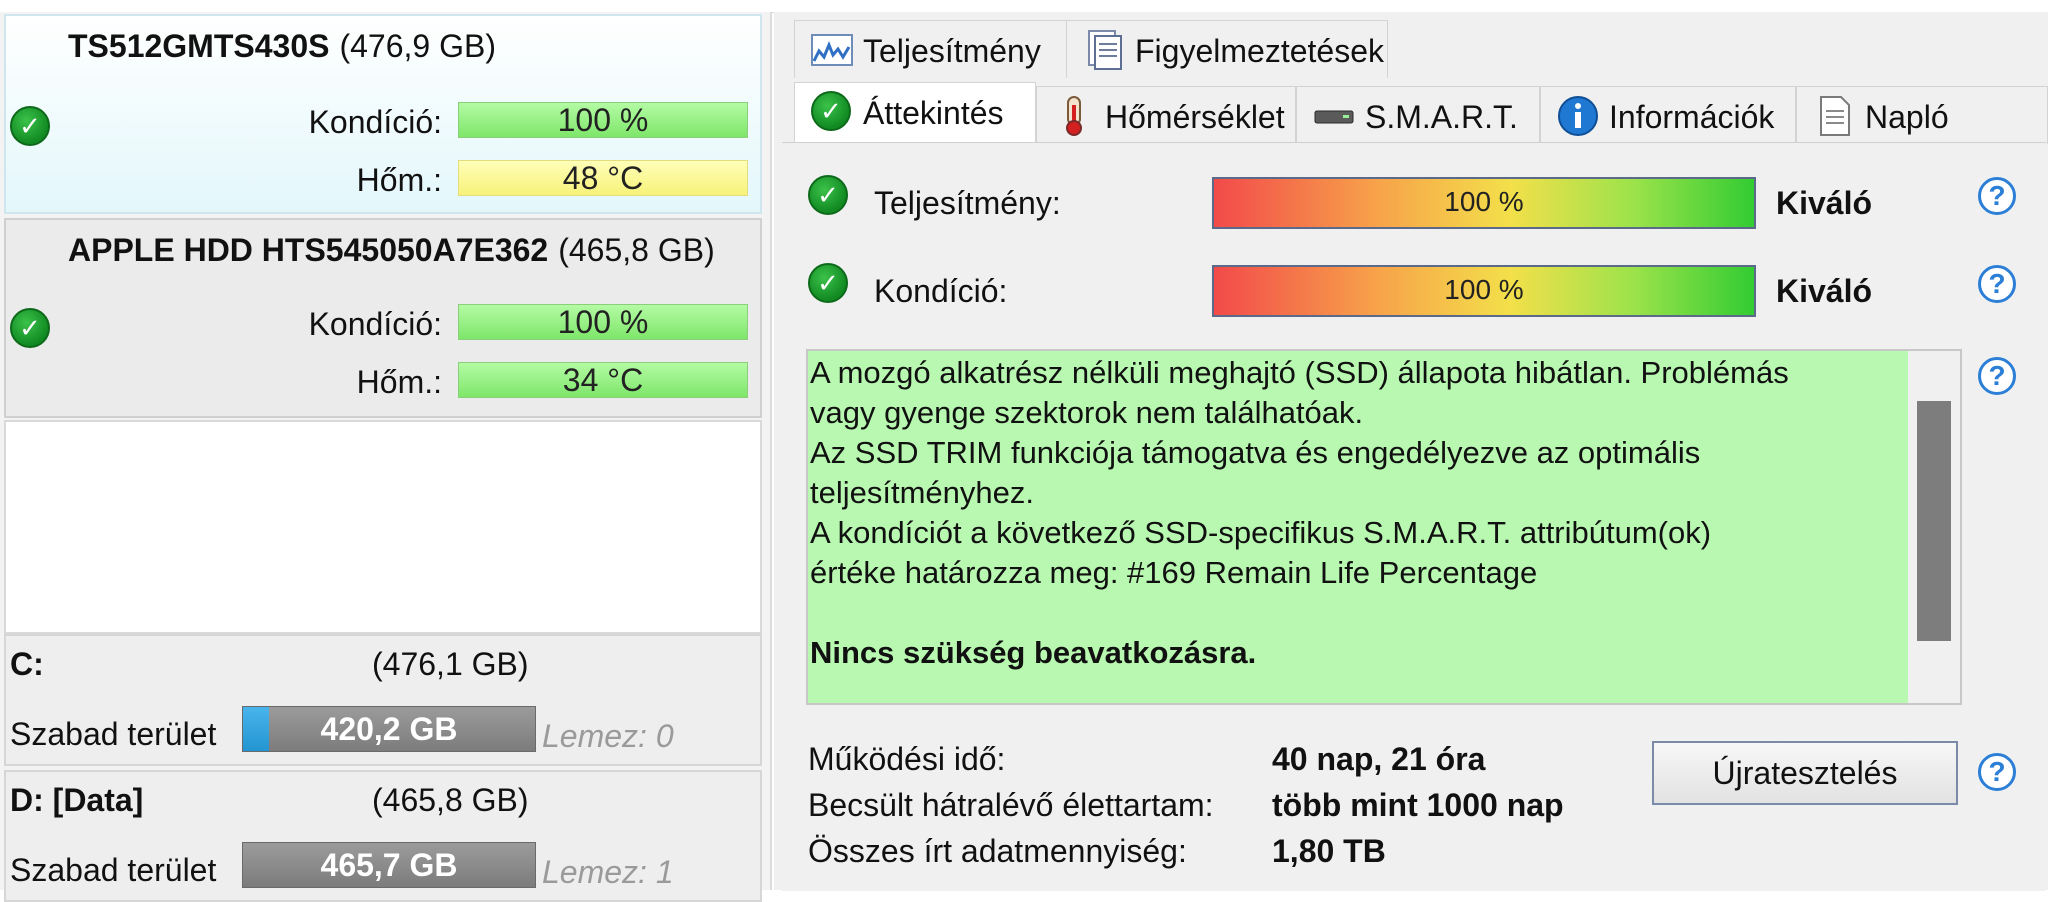 This screenshot has width=2048, height=902. Describe the element at coordinates (1379, 759) in the screenshot. I see `uptime-value: 40 nap, 21 óra` at that location.